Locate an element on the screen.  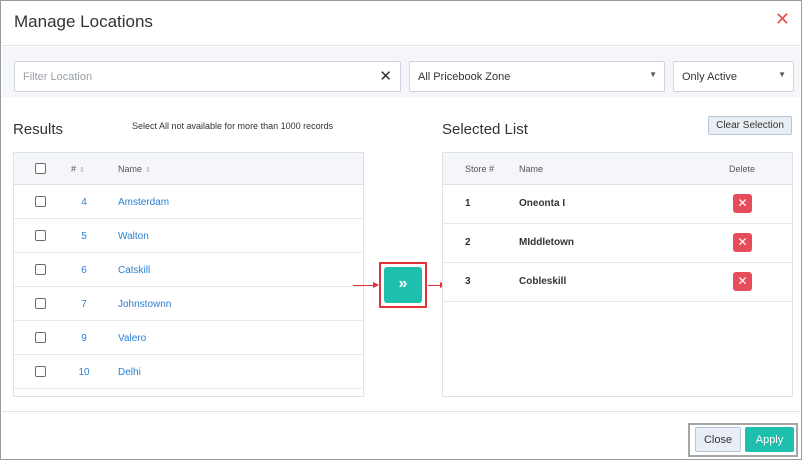
filter-location-field: ✕ is located at coordinates (207, 76).